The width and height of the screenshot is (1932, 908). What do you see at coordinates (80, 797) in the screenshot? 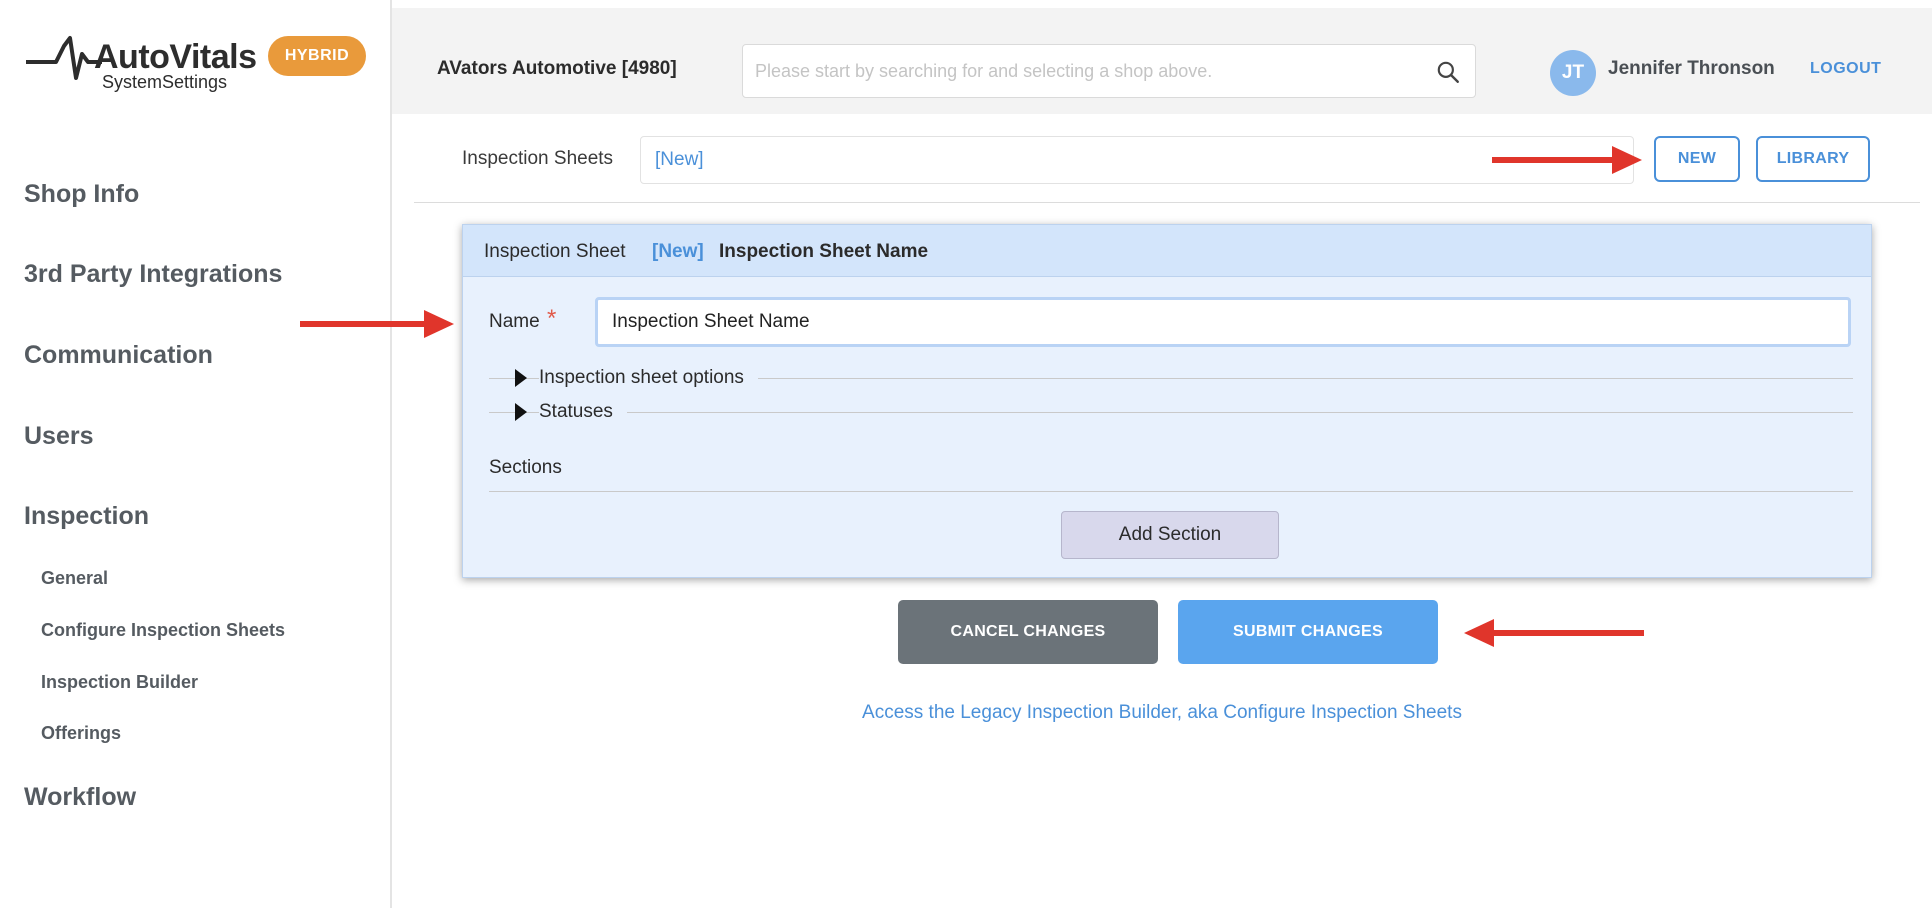
I see `sidebar-item-workflow: Workflow` at bounding box center [80, 797].